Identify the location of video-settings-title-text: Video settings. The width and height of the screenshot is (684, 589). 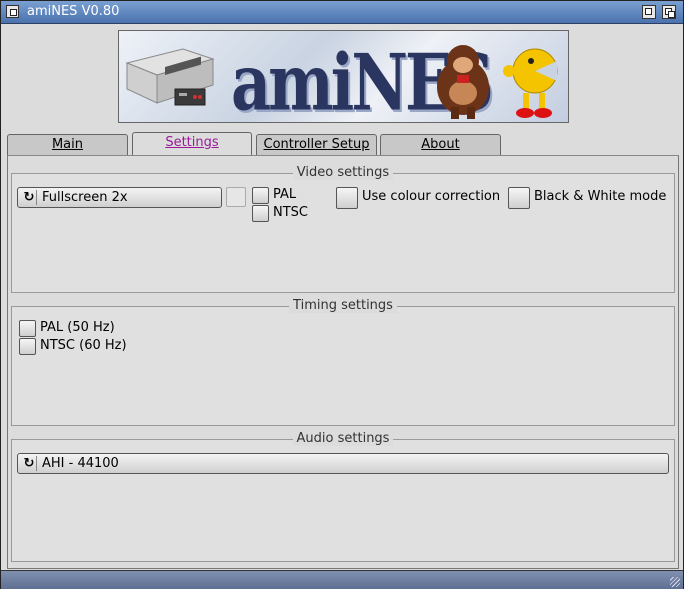
(343, 172).